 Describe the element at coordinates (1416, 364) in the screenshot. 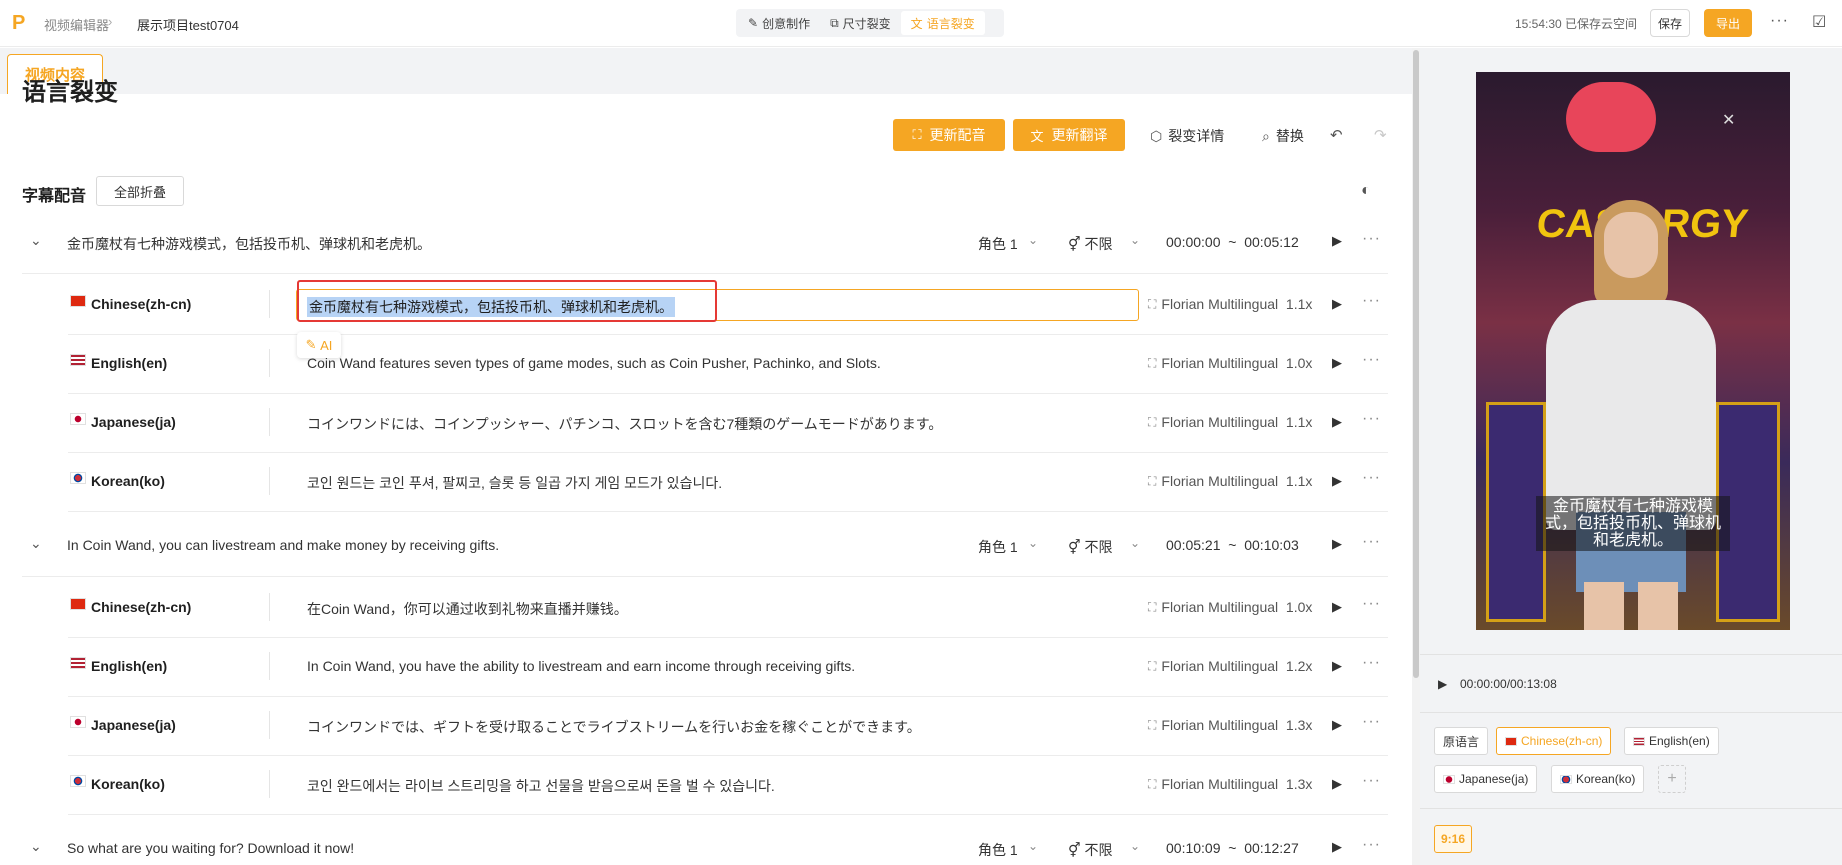

I see `scrollbar-thumb` at that location.